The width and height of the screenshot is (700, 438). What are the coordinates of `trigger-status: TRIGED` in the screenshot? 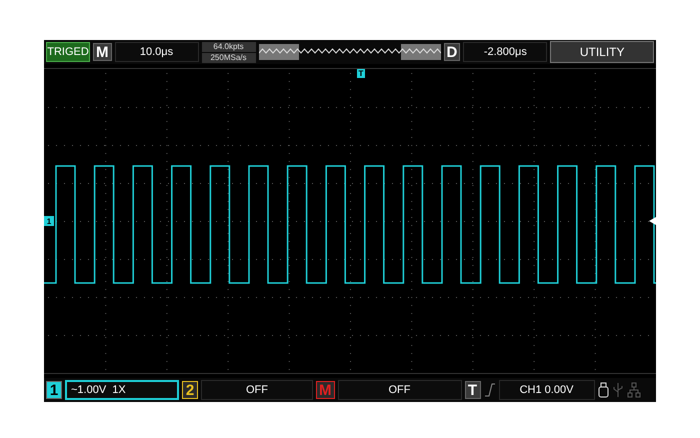 It's located at (68, 52).